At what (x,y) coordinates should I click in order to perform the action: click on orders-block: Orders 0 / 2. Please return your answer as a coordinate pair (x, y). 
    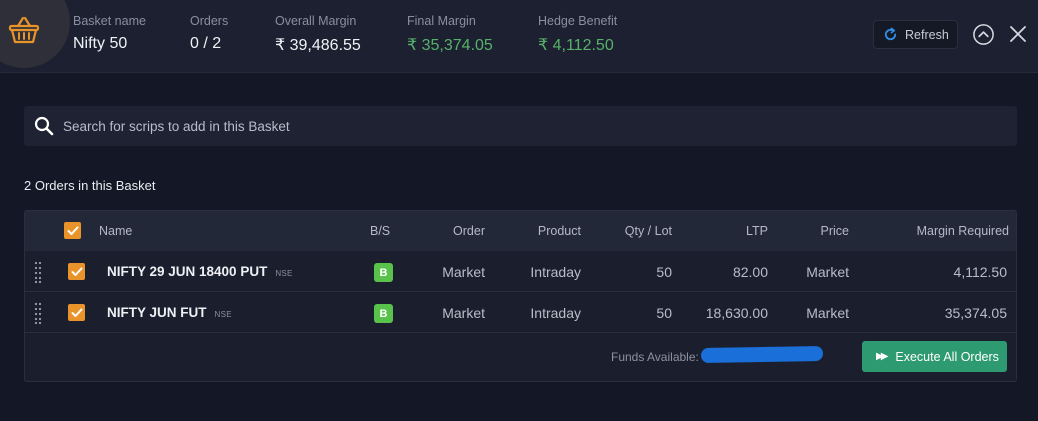
    Looking at the image, I should click on (209, 33).